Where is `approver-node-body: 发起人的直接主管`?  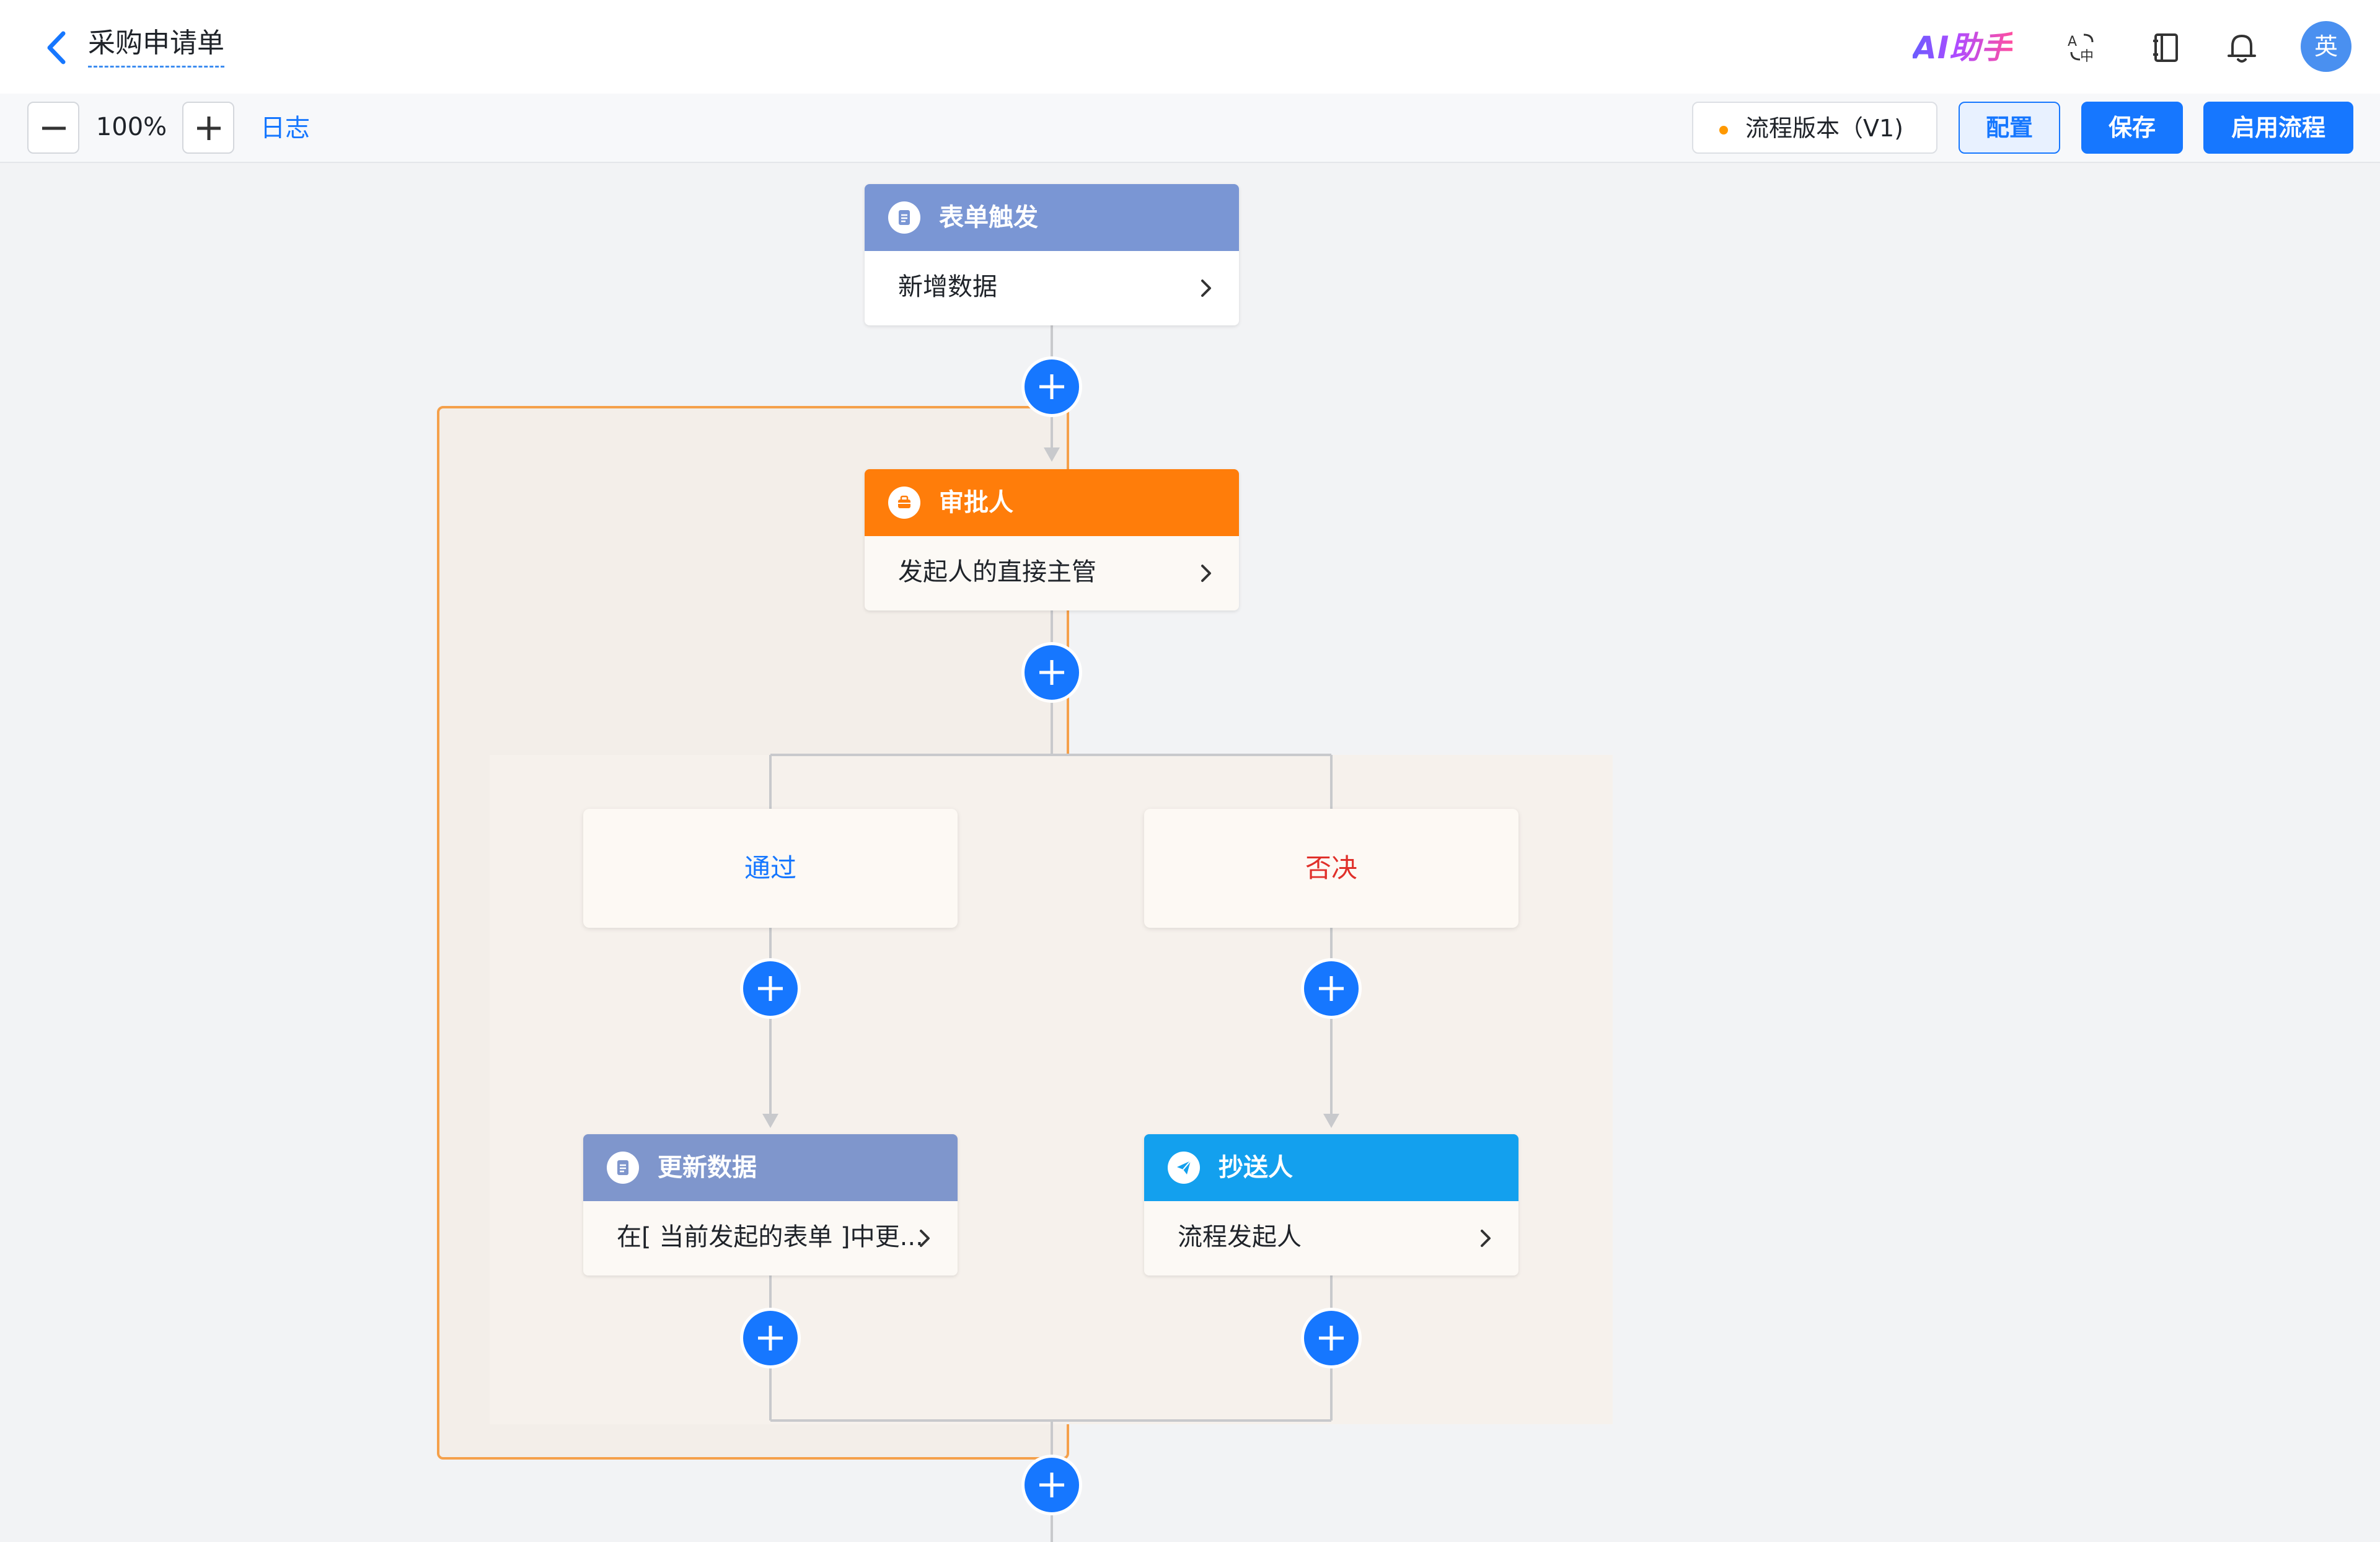
approver-node-body: 发起人的直接主管 is located at coordinates (1052, 573).